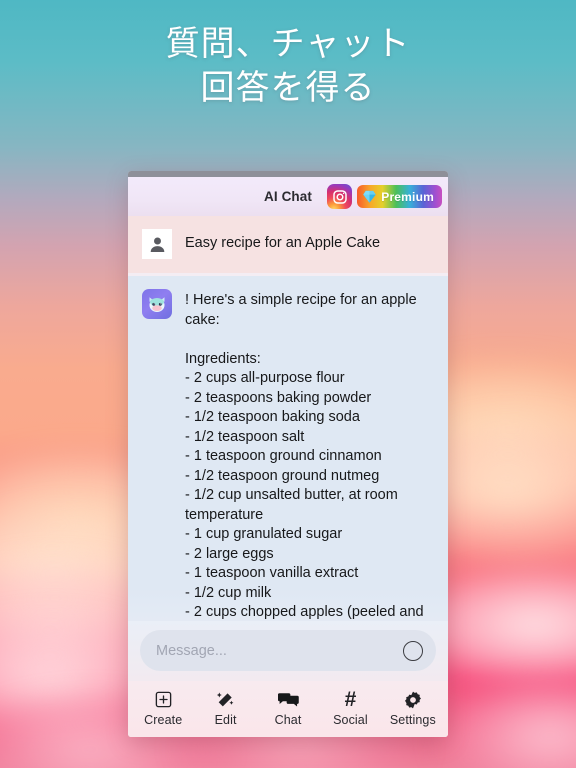 The width and height of the screenshot is (576, 768). What do you see at coordinates (350, 699) in the screenshot?
I see `hash-icon: #` at bounding box center [350, 699].